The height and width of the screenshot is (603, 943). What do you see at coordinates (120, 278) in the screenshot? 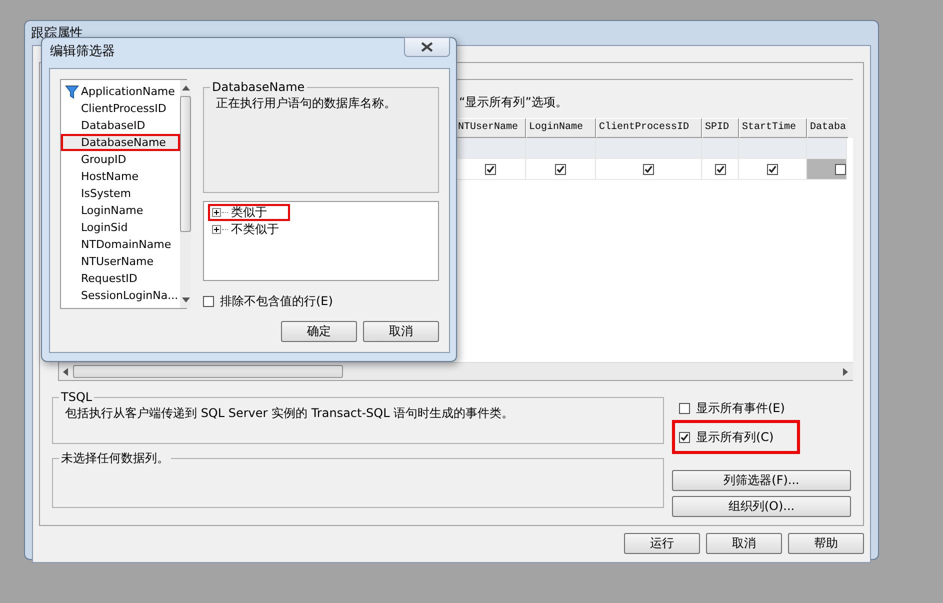
I see `list-item: RequestID` at bounding box center [120, 278].